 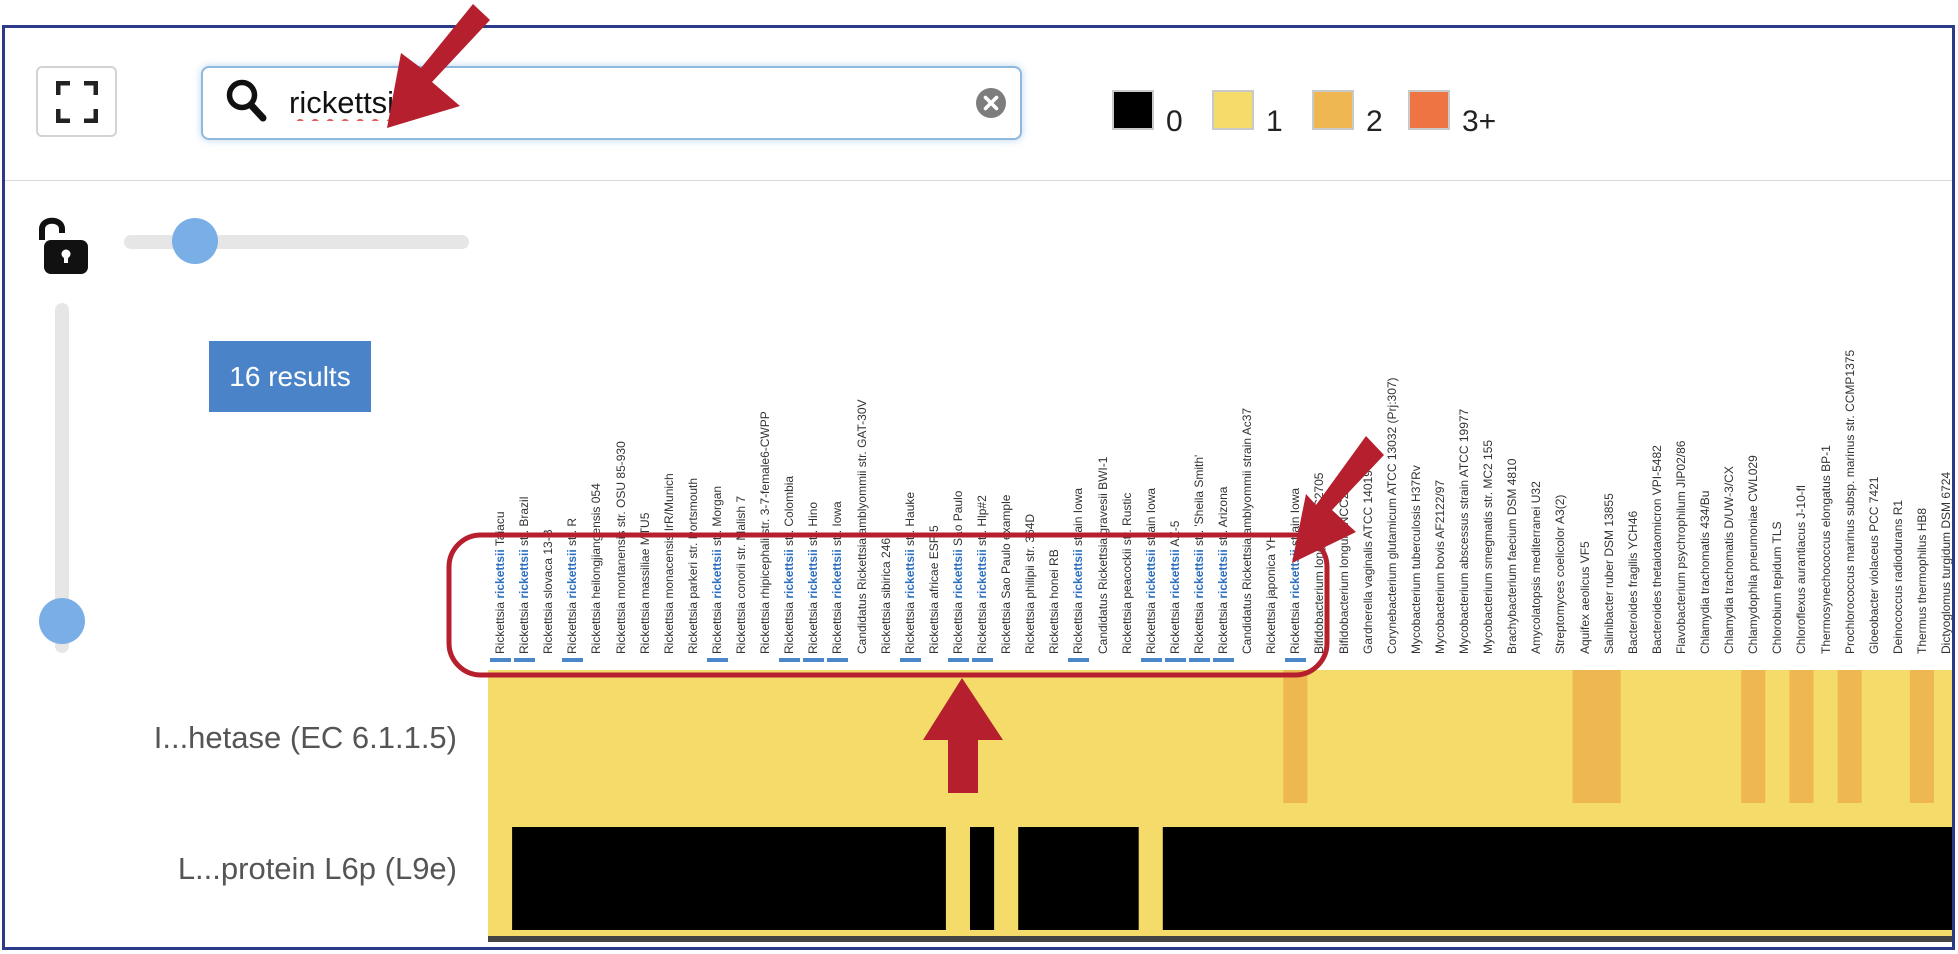 What do you see at coordinates (958, 524) in the screenshot?
I see `column-label: Rickettsia rickettsii Sao Paulo` at bounding box center [958, 524].